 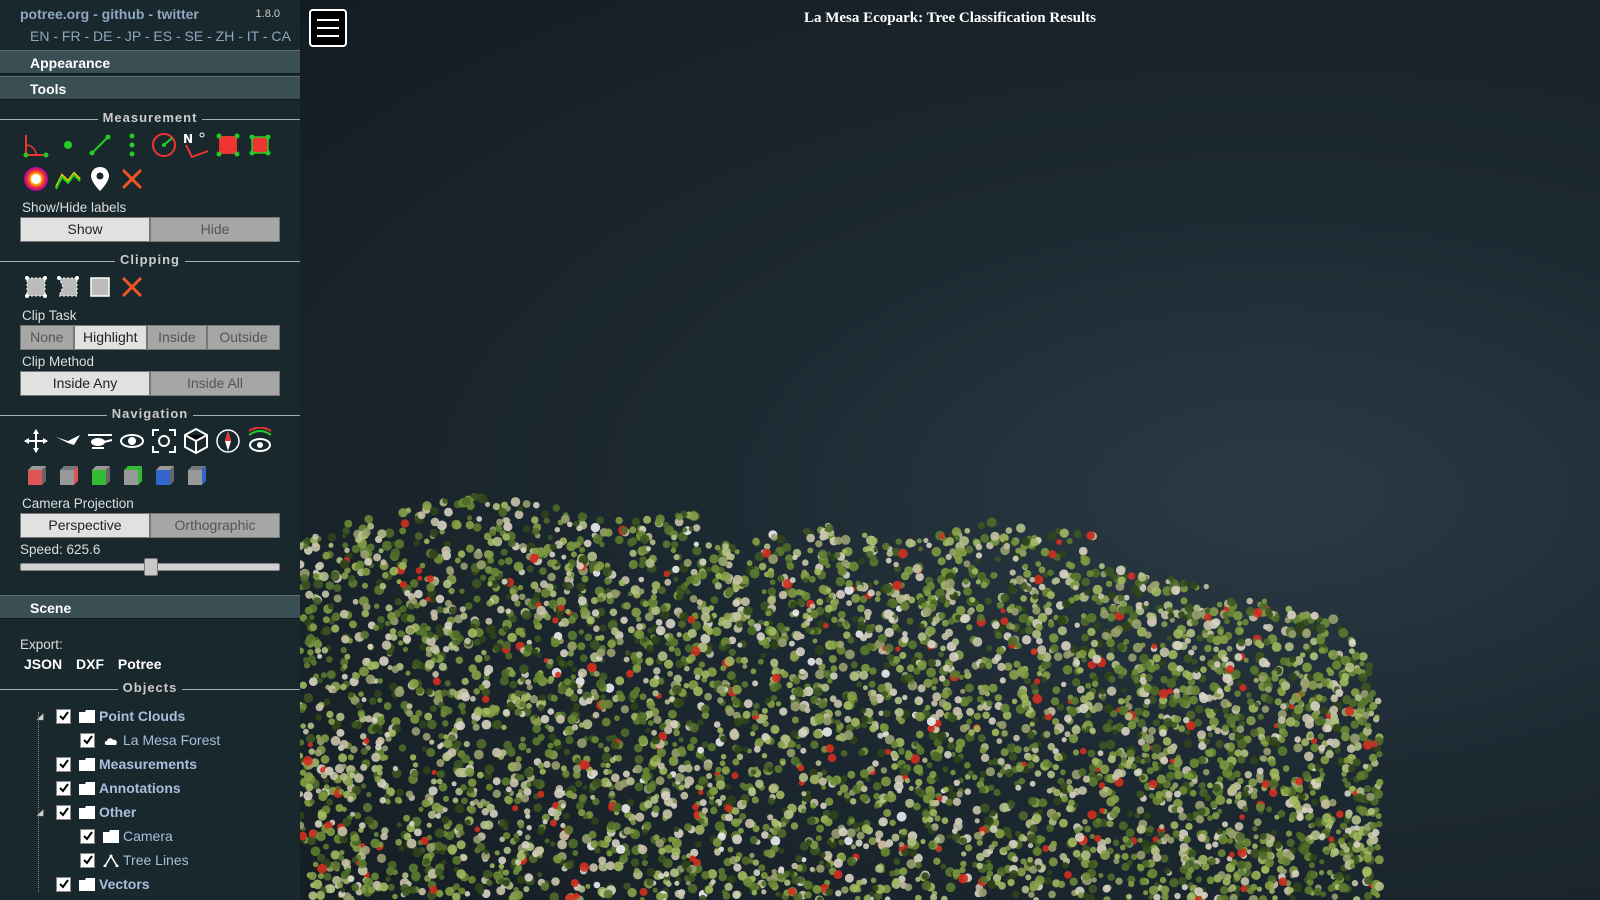 What do you see at coordinates (36, 145) in the screenshot?
I see `angle-measure-icon` at bounding box center [36, 145].